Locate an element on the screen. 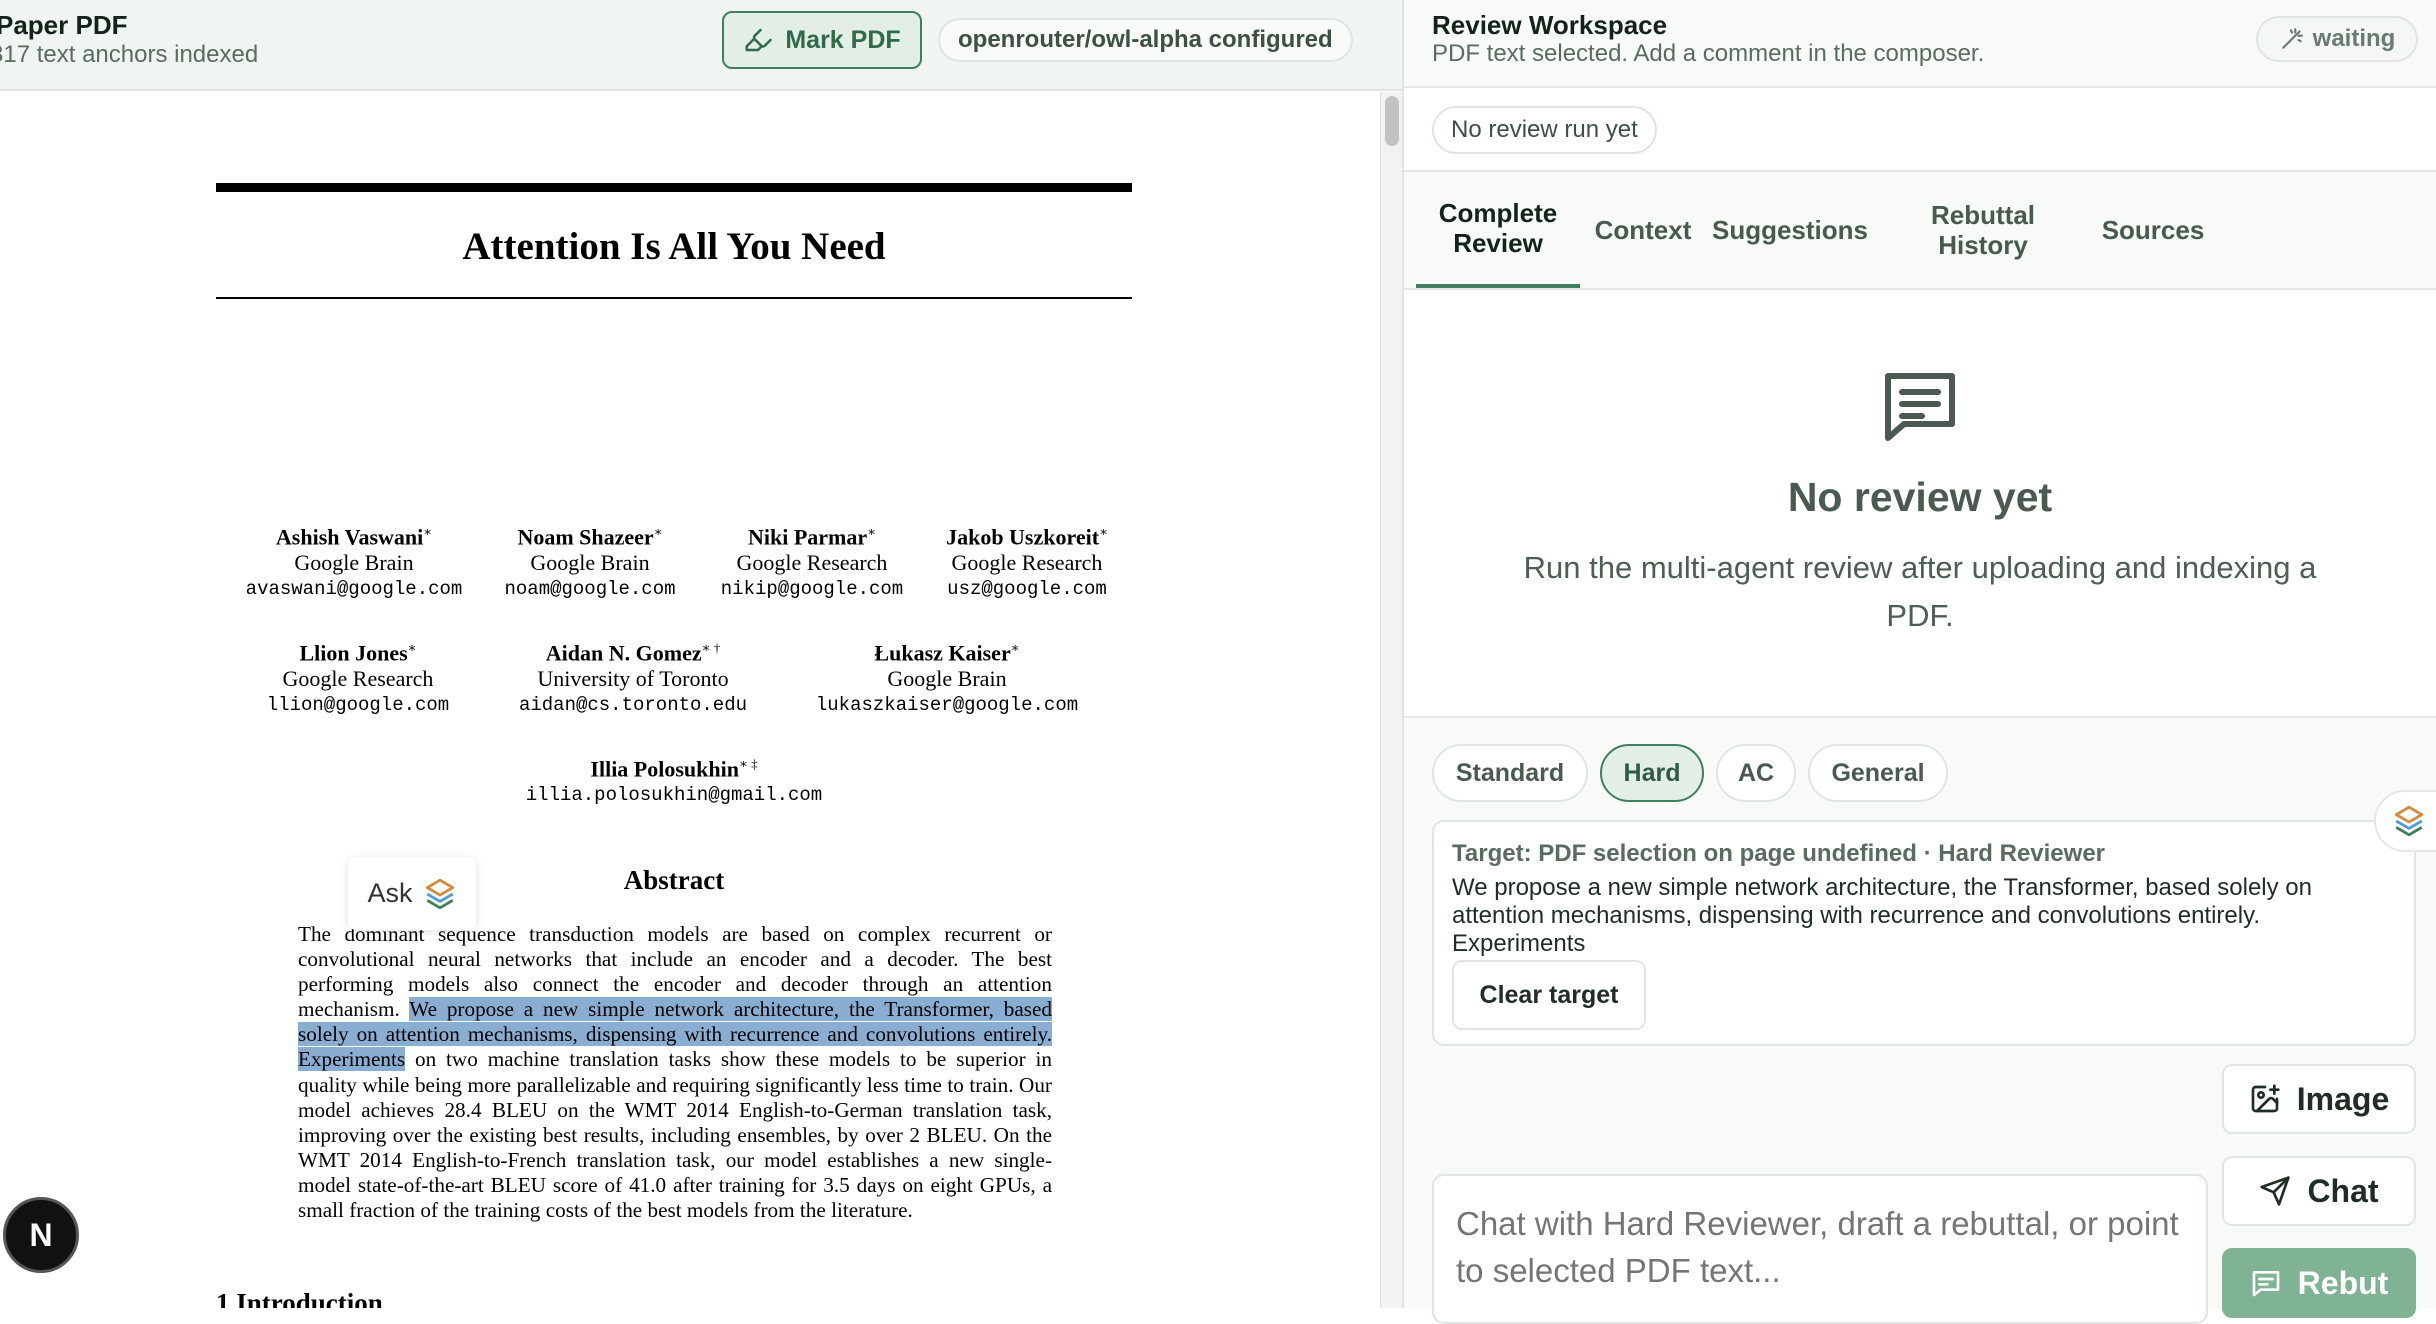  author-name: Łukasz Kaiser is located at coordinates (942, 653).